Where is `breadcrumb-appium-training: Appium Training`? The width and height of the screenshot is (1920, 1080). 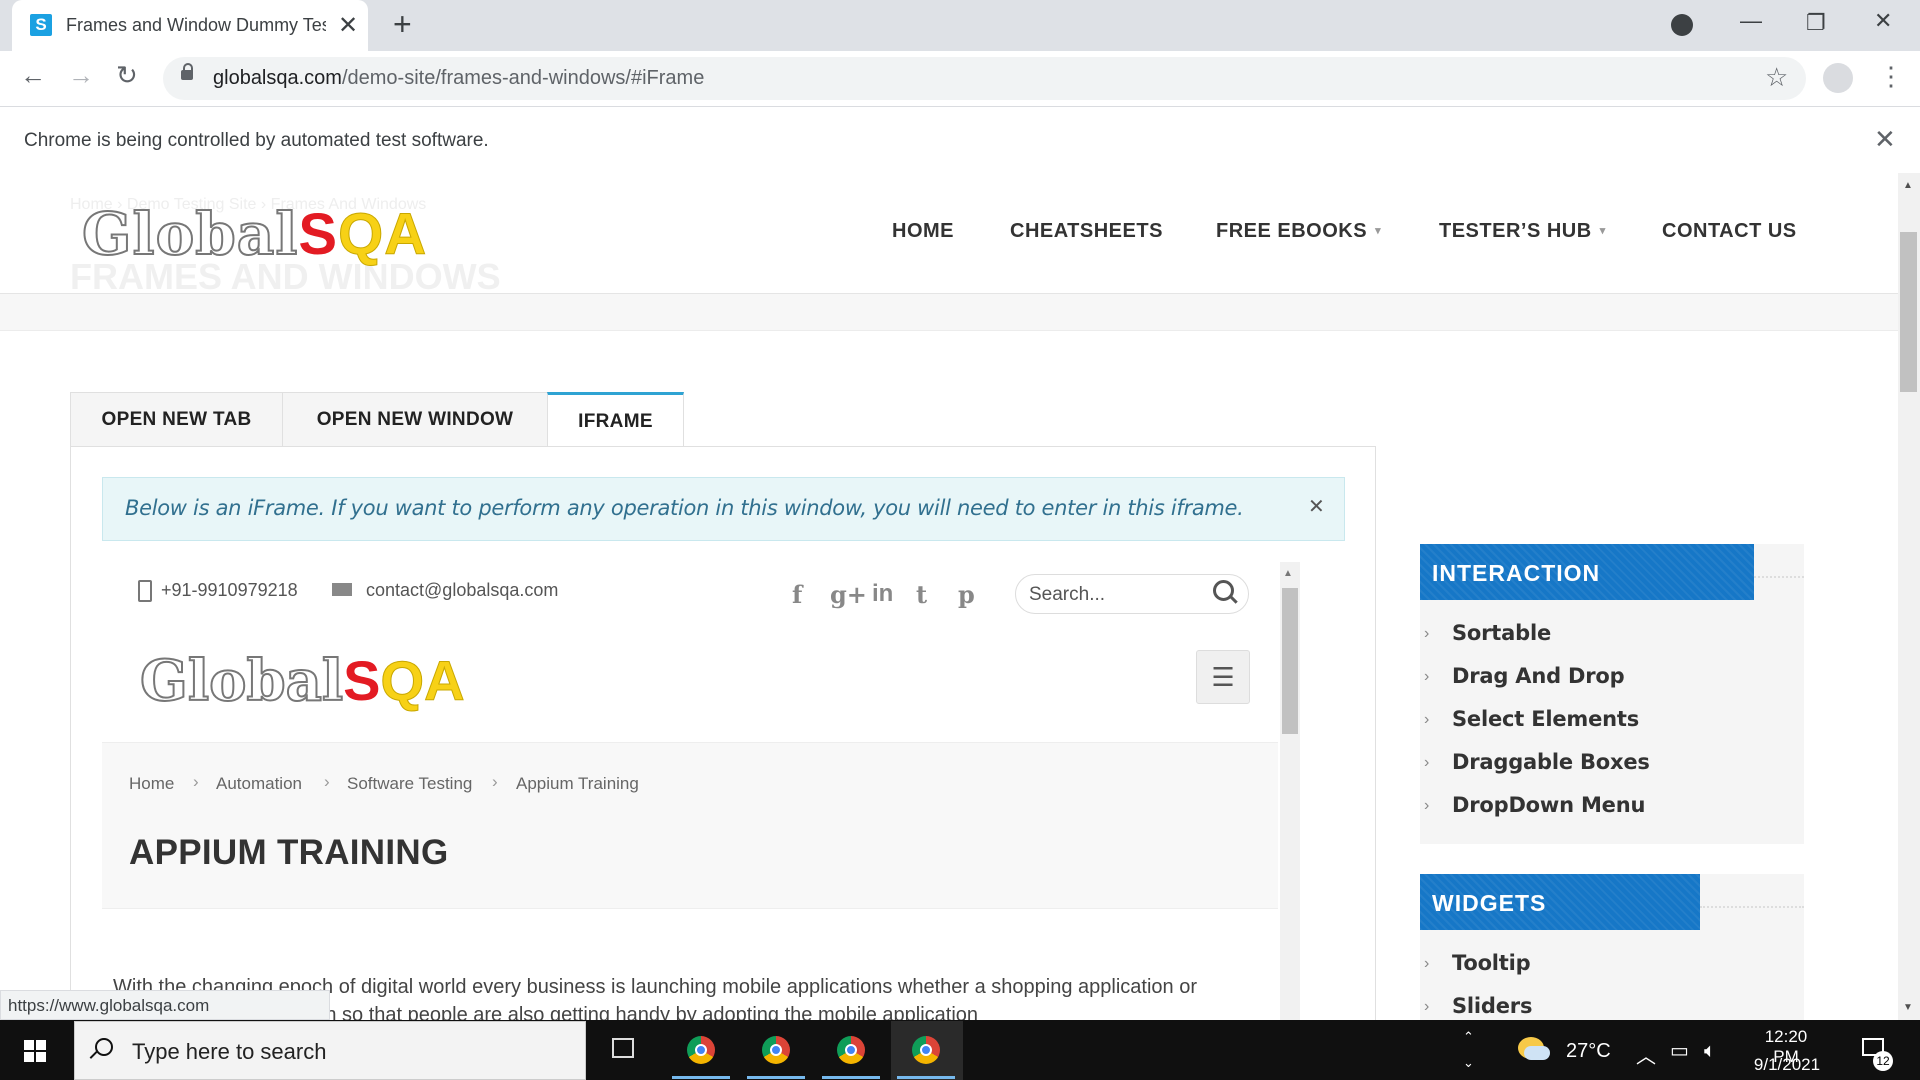 breadcrumb-appium-training: Appium Training is located at coordinates (577, 783).